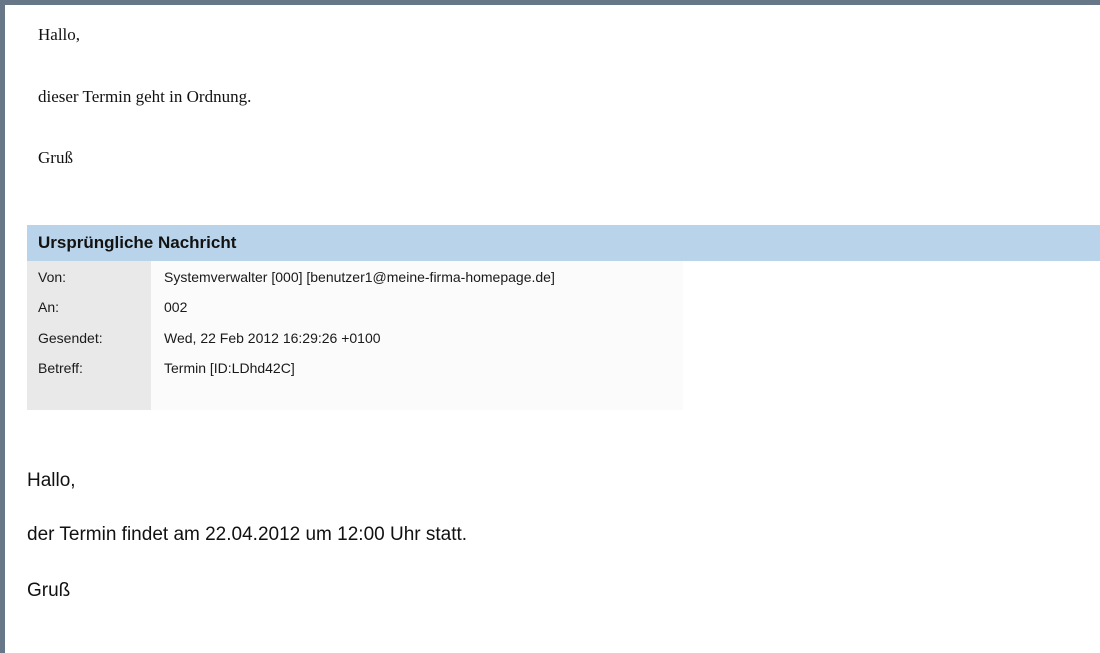  I want to click on sent-value: Wed, 22 Feb 2012 16:29:26 +0100, so click(272, 338).